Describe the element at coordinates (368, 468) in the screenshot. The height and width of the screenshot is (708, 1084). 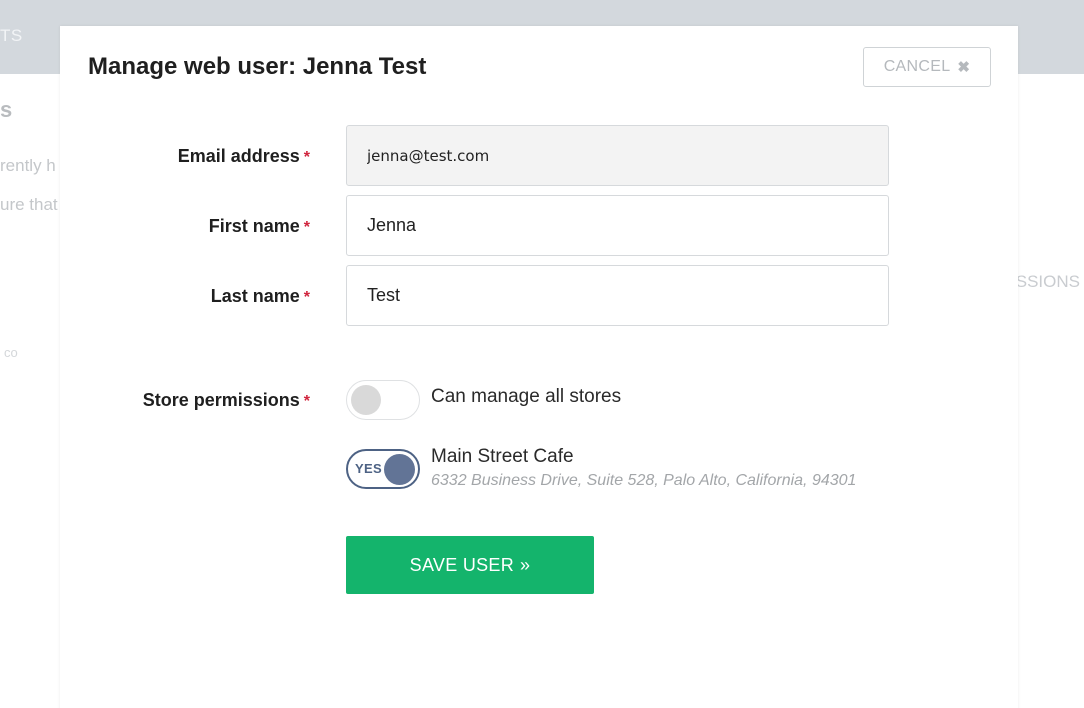
I see `toggle-yes-text: YES` at that location.